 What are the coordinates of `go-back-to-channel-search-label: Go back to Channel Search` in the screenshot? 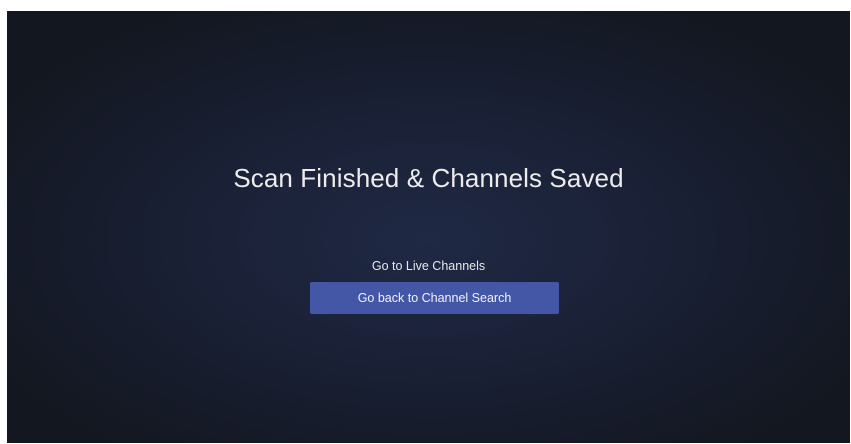 It's located at (434, 298).